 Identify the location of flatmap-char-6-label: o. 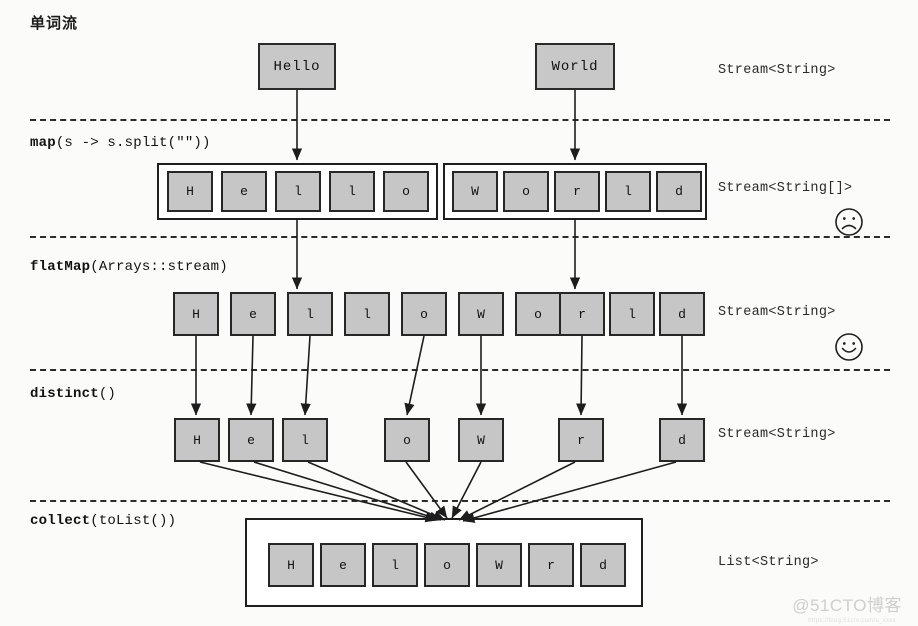
(538, 314).